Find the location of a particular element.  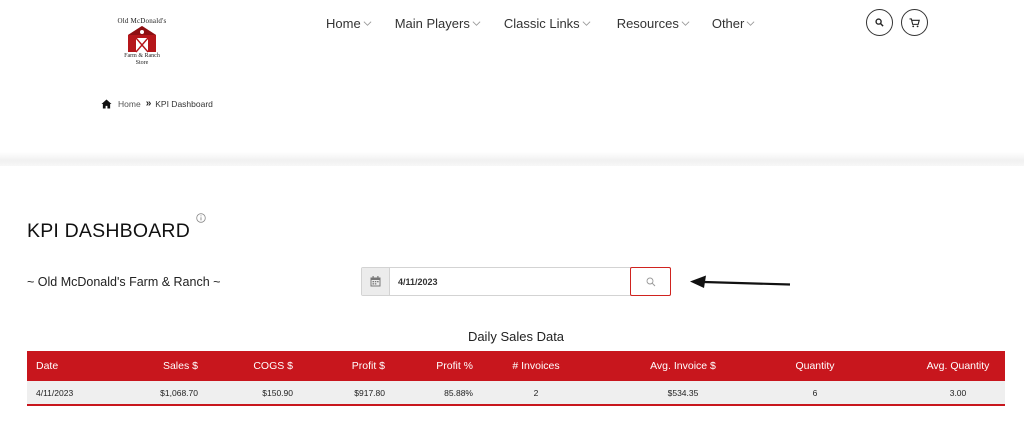

nav-label-home: Home is located at coordinates (343, 23).